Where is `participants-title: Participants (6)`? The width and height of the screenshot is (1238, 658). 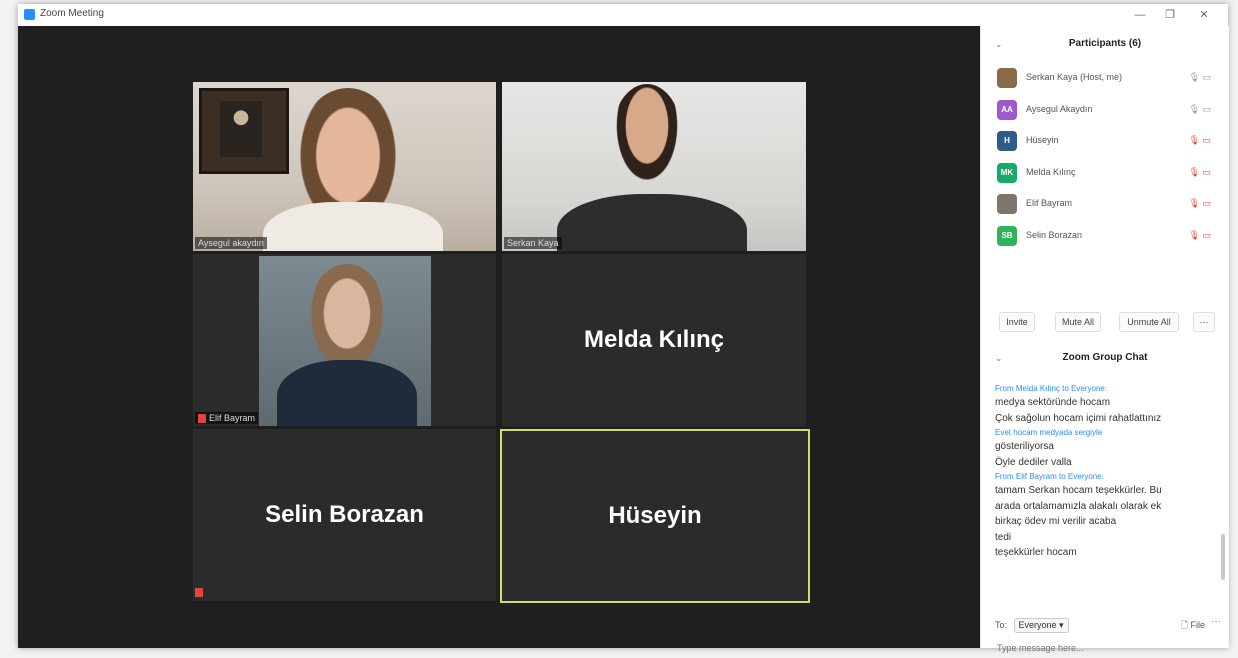
participants-title: Participants (6) is located at coordinates (1105, 43).